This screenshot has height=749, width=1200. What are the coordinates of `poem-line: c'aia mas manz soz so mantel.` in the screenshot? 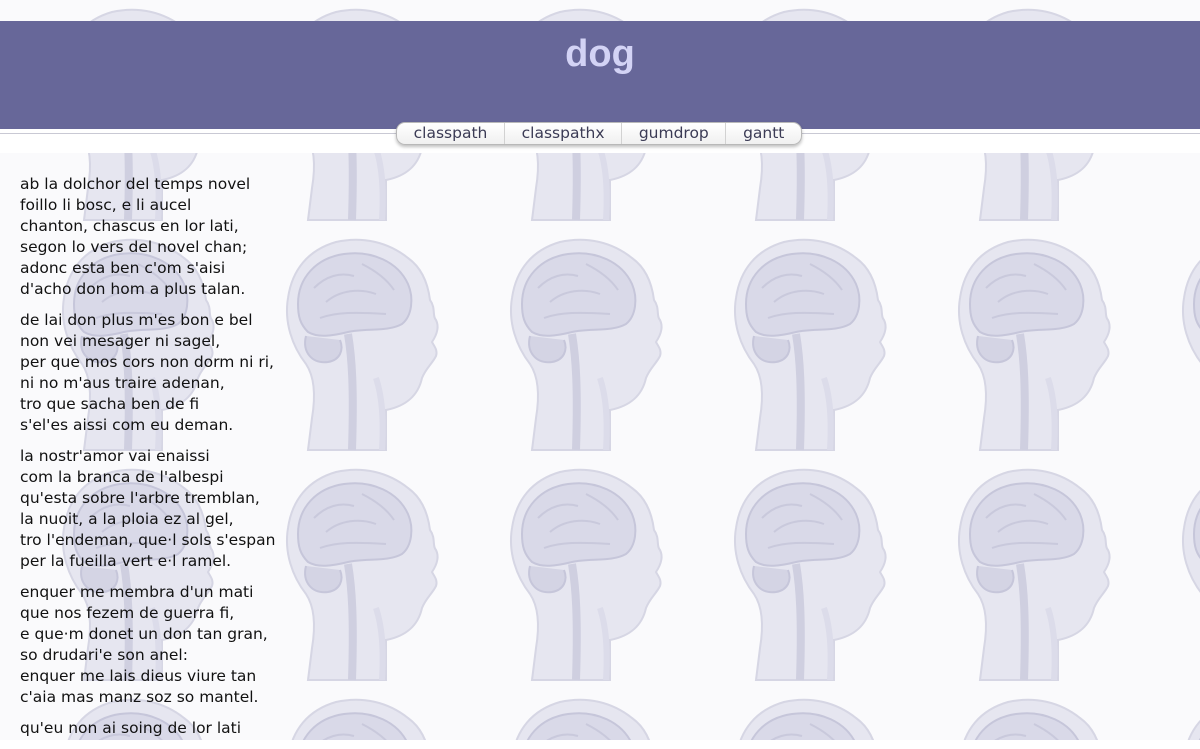 It's located at (139, 697).